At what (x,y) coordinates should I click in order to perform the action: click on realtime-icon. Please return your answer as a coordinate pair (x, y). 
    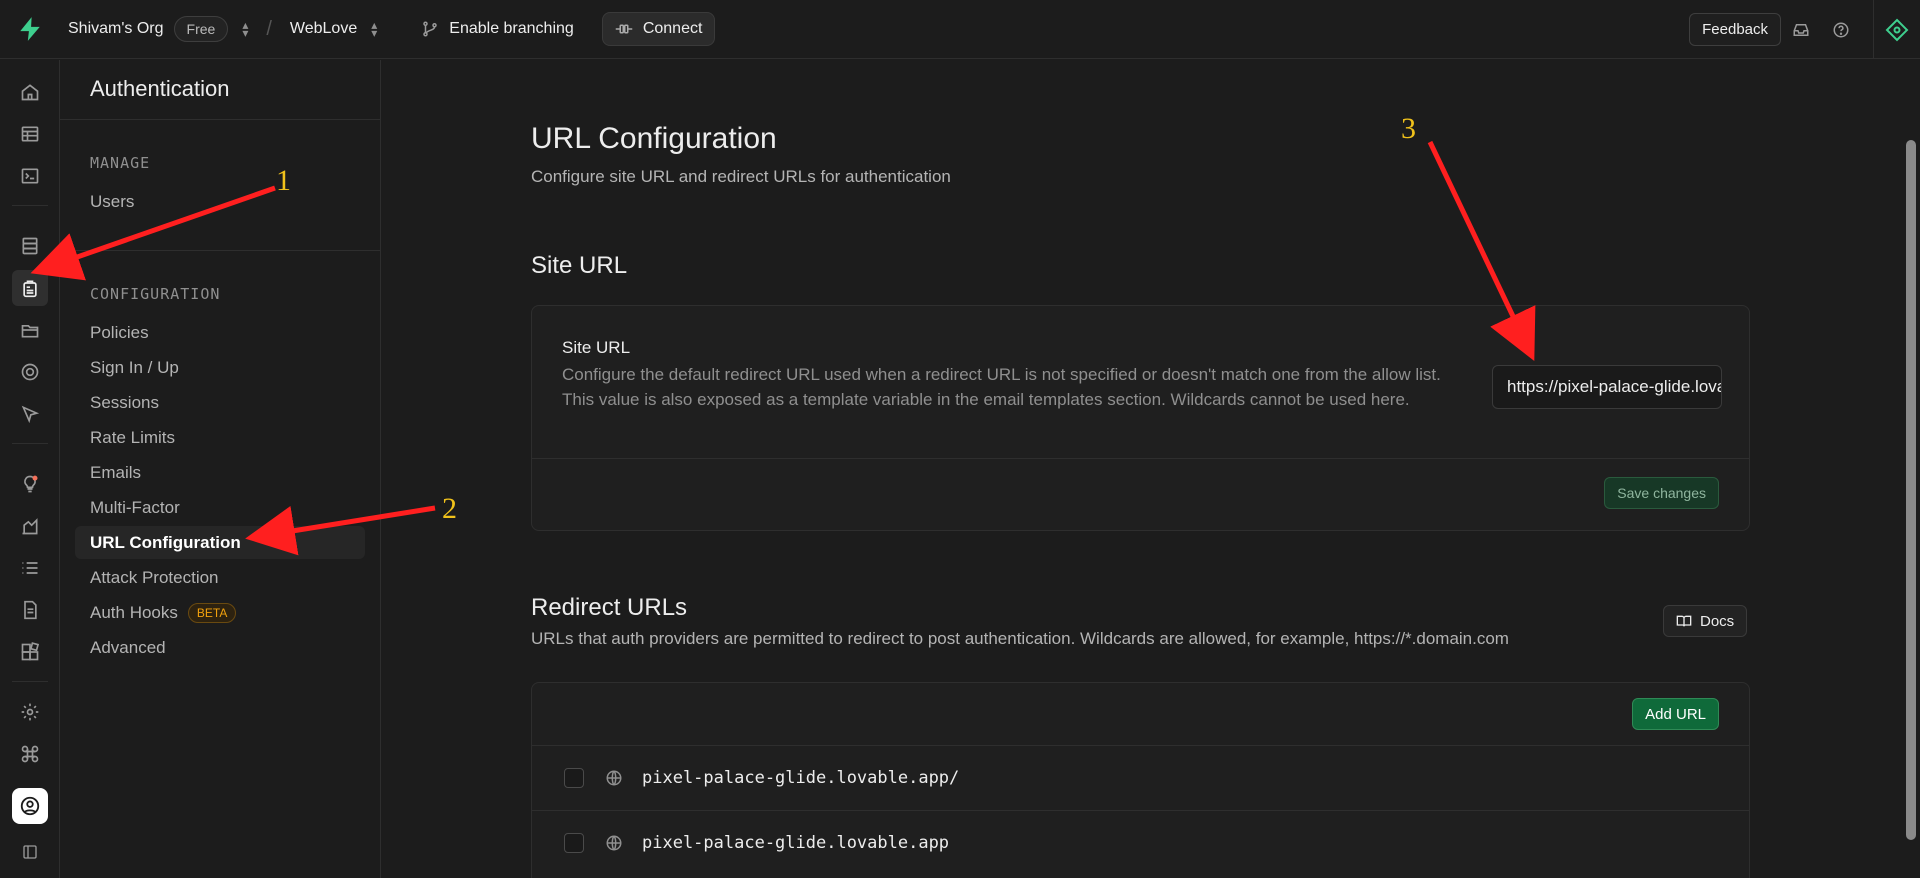
    Looking at the image, I should click on (30, 372).